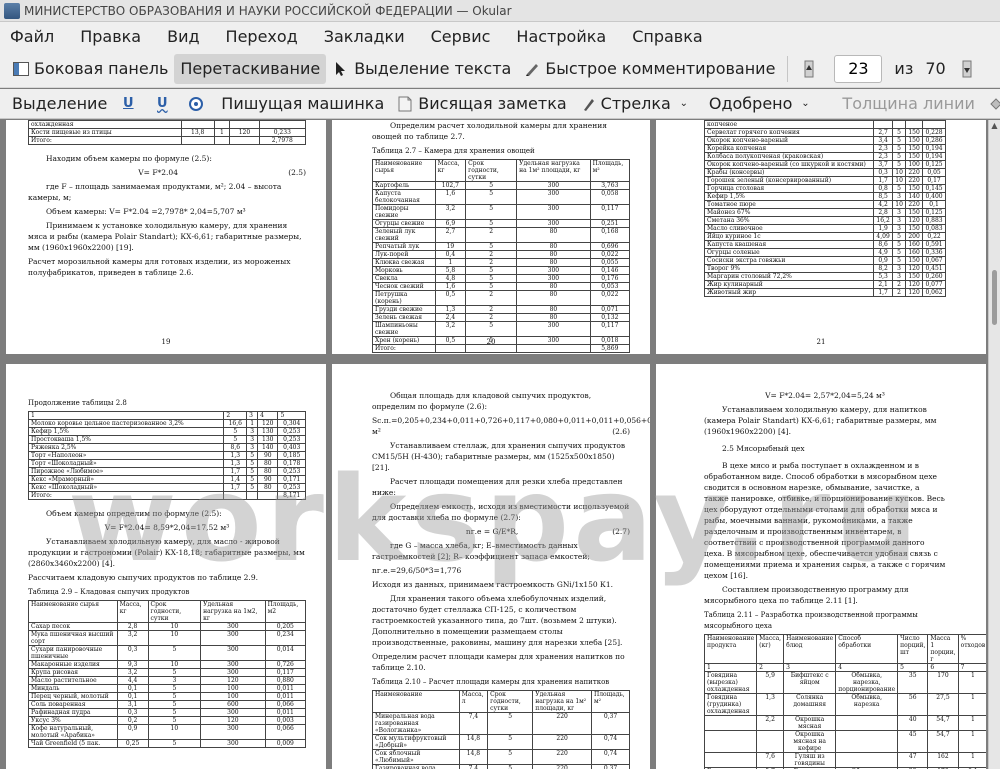 This screenshot has height=769, width=1000. Describe the element at coordinates (914, 172) in the screenshot. I see `table-cell: 220` at that location.